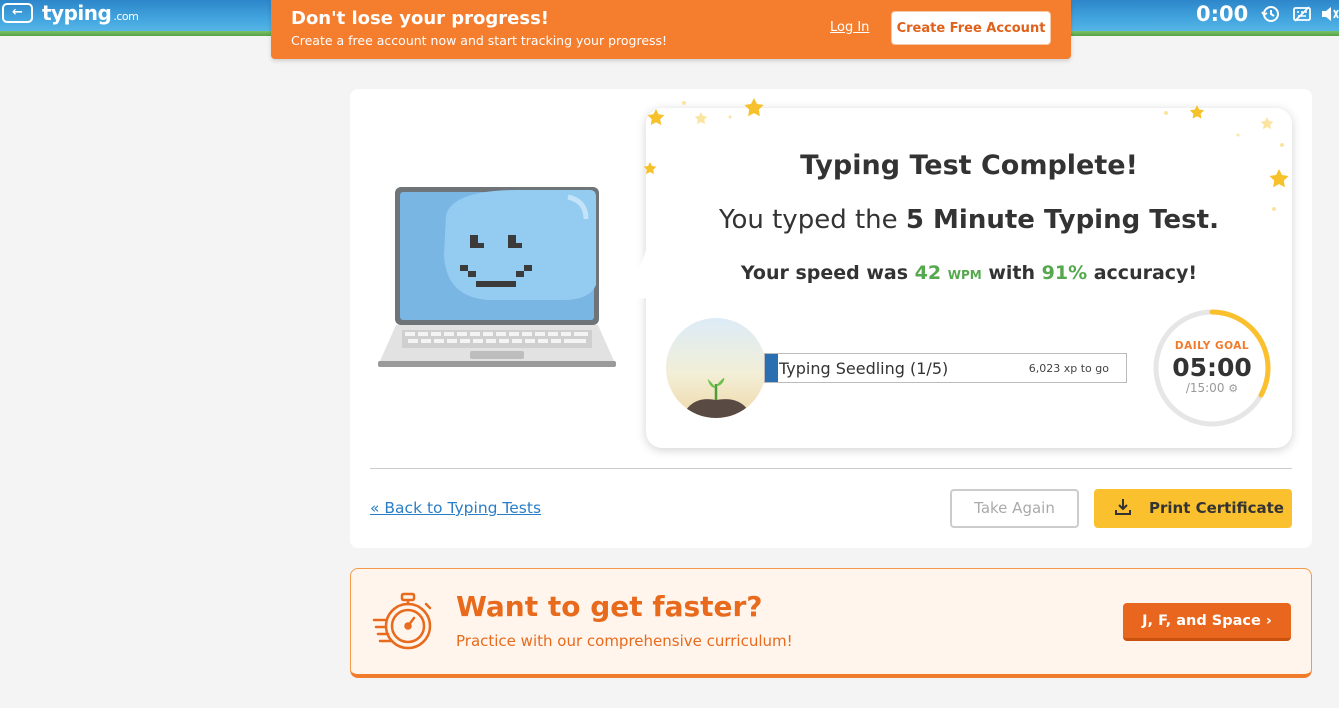  What do you see at coordinates (964, 275) in the screenshot?
I see `wpm-unit: WPM` at bounding box center [964, 275].